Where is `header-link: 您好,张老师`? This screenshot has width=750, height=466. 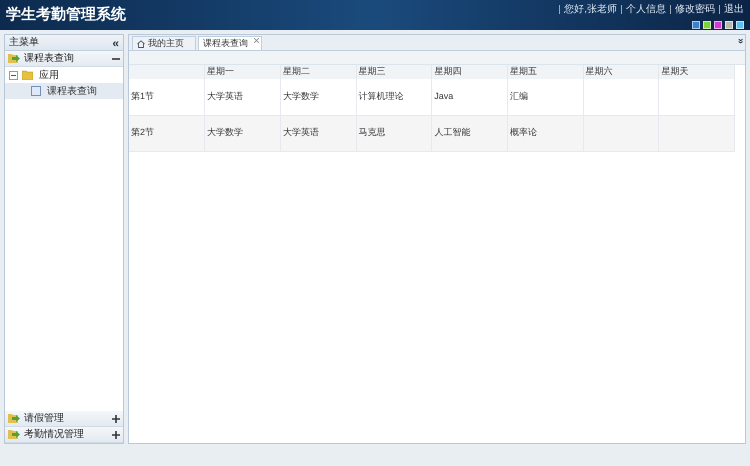 header-link: 您好,张老师 is located at coordinates (590, 9).